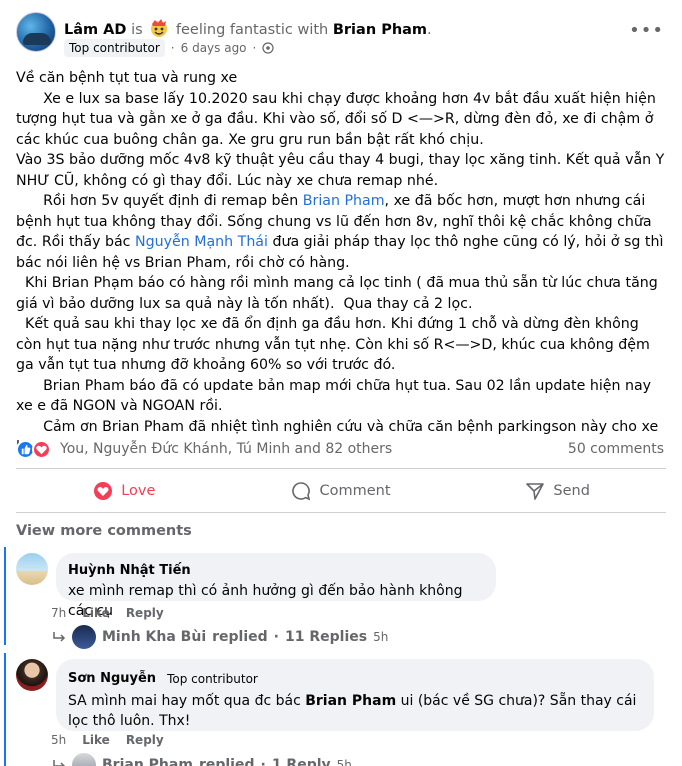 This screenshot has width=682, height=766. Describe the element at coordinates (159, 201) in the screenshot. I see `paragraph-text: Rồi hơn 5v quyết định đi remap bên` at that location.